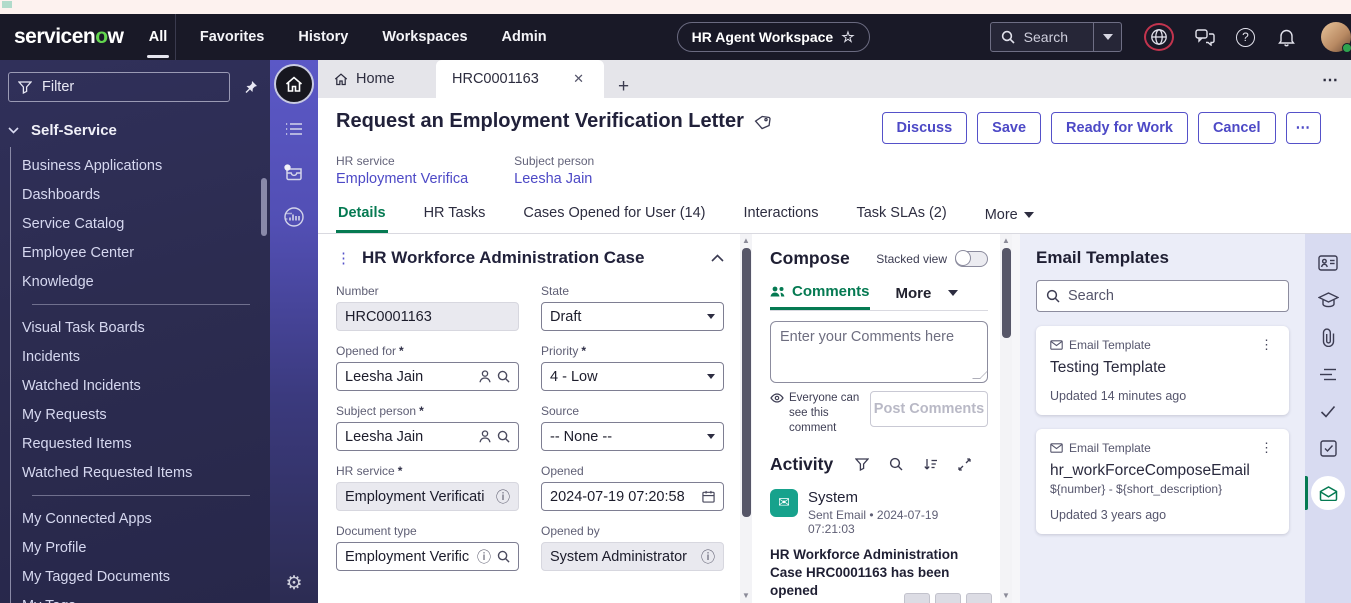 This screenshot has height=603, width=1351. What do you see at coordinates (1042, 37) in the screenshot?
I see `search-input: Search` at bounding box center [1042, 37].